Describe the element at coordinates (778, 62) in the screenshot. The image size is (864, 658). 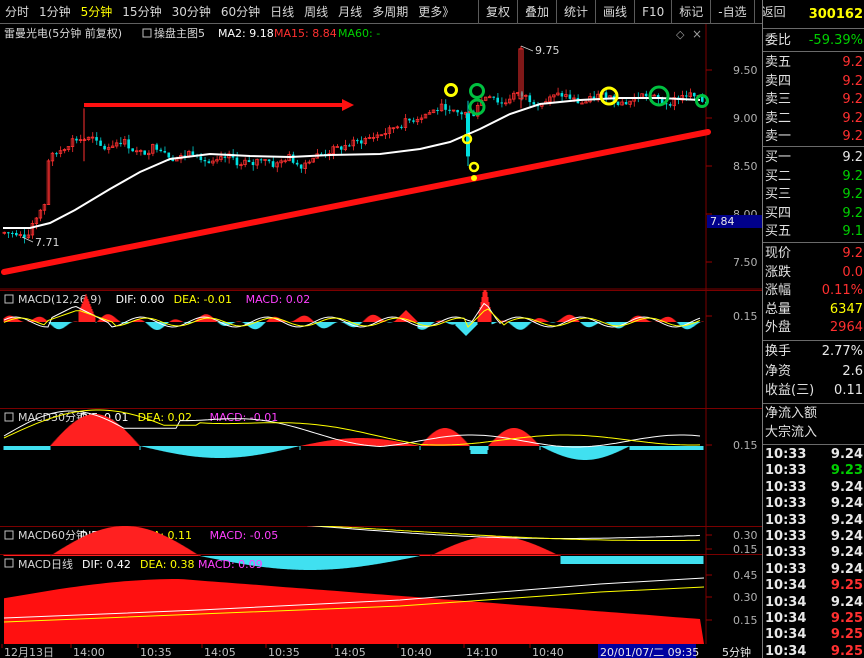
I see `sell-level-5-label: 卖五` at that location.